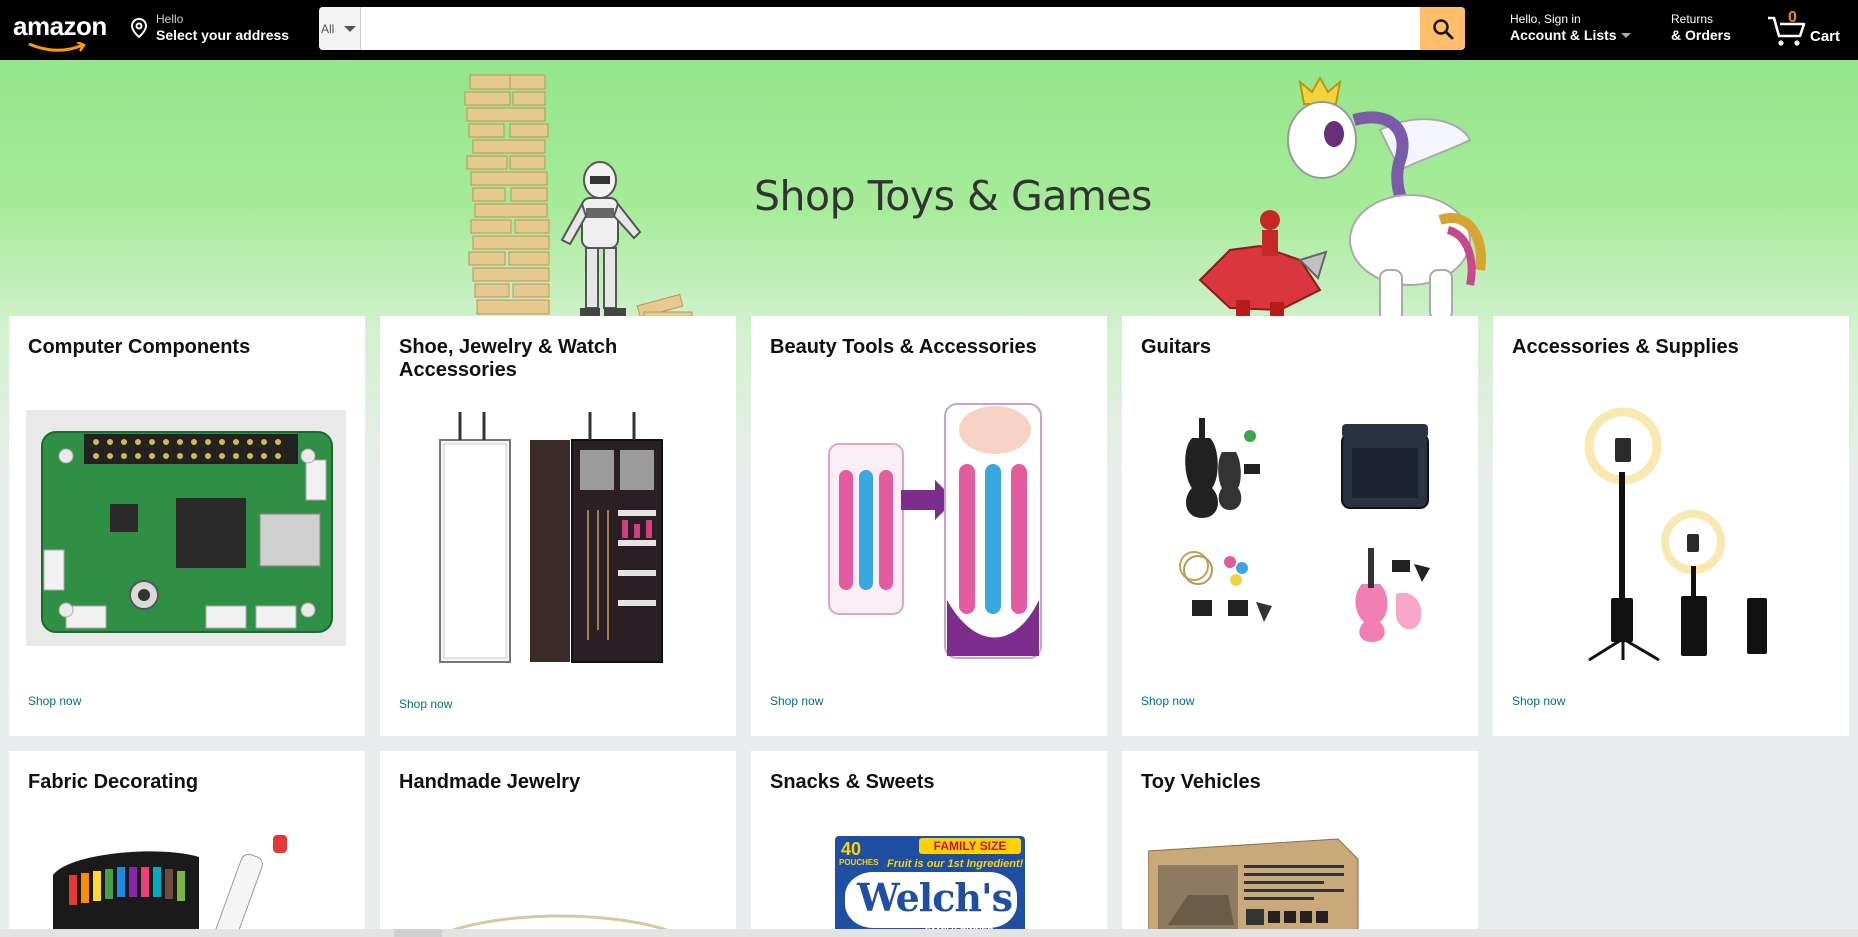 The height and width of the screenshot is (937, 1858). I want to click on toy-vehicle-box-image, so click(1253, 887).